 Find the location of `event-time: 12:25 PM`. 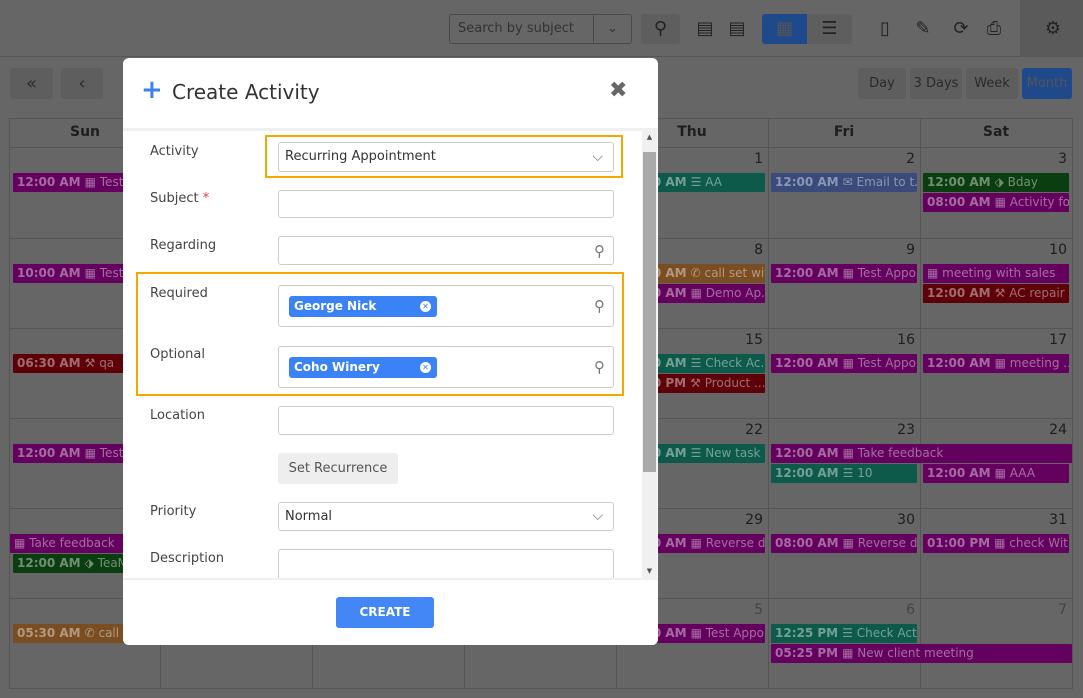

event-time: 12:25 PM is located at coordinates (807, 633).